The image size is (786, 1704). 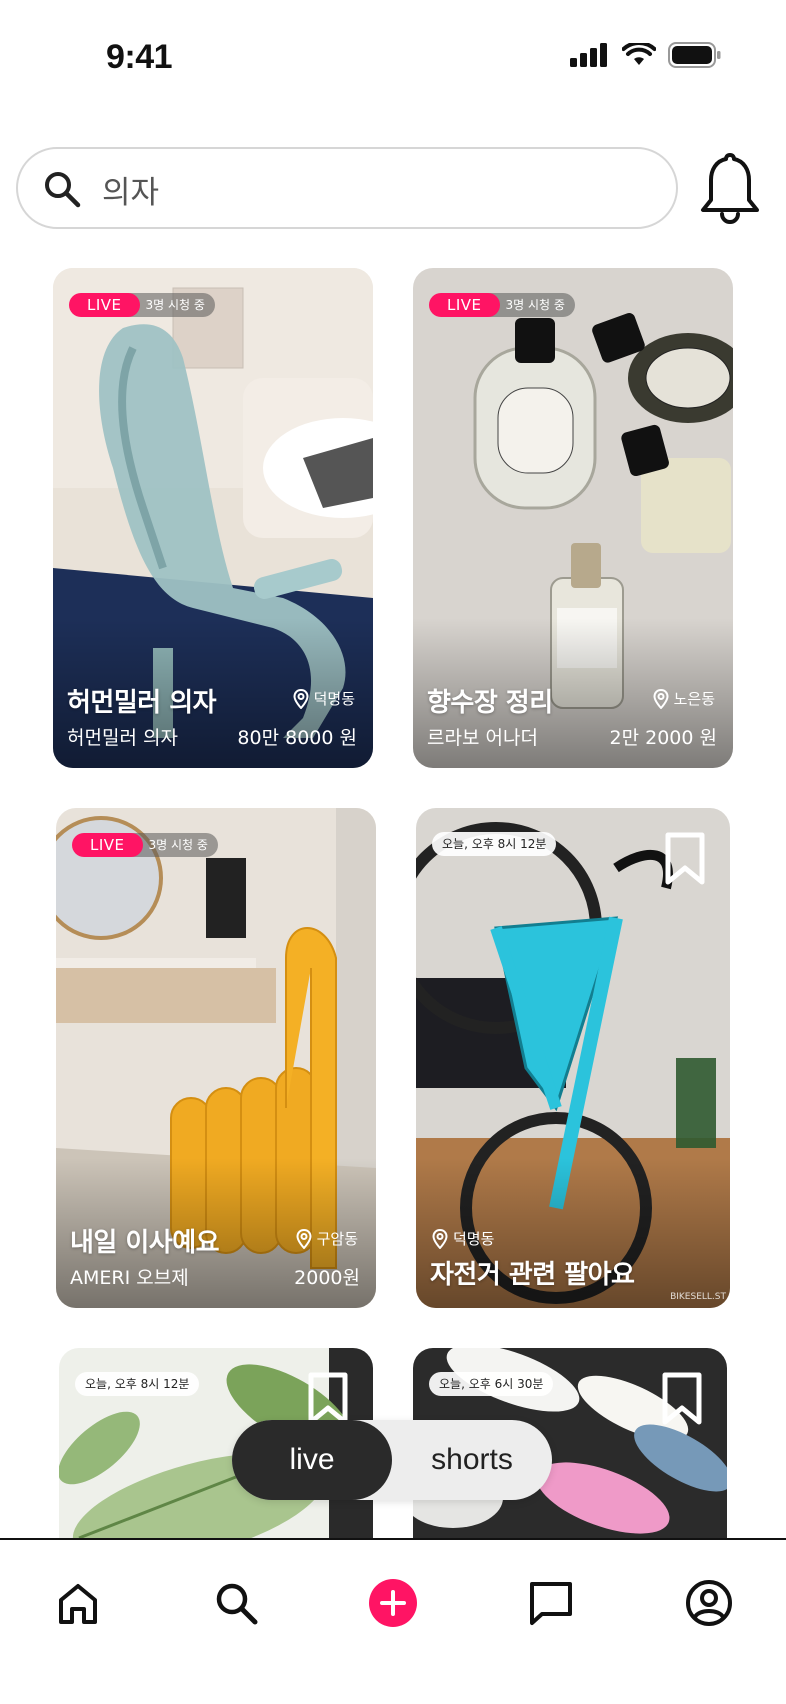 What do you see at coordinates (312, 1460) in the screenshot?
I see `toggle-live-option: live` at bounding box center [312, 1460].